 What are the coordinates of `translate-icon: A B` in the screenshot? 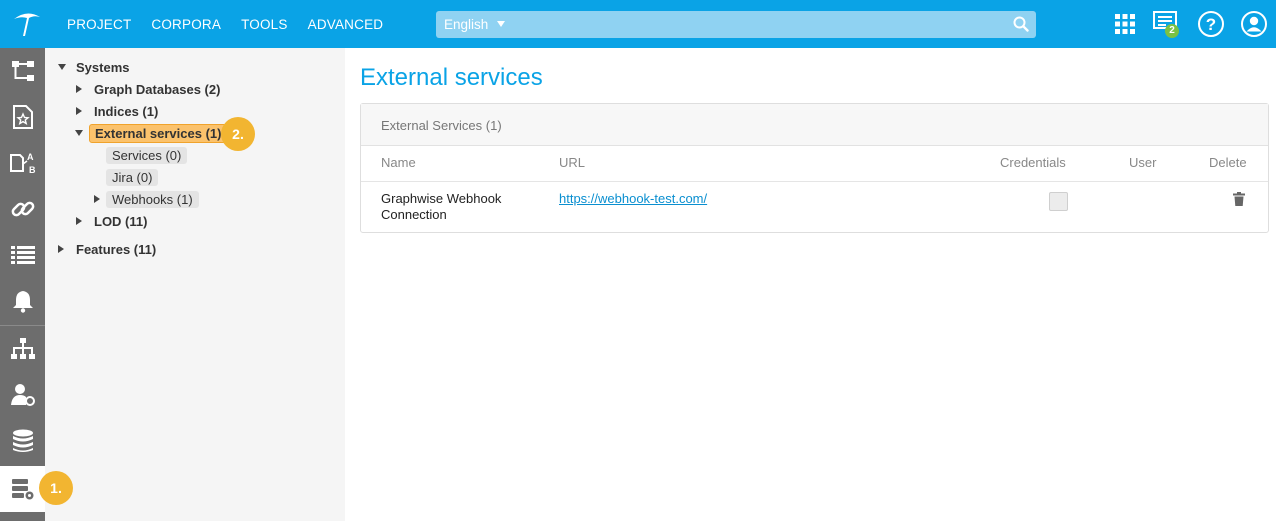 It's located at (22, 163).